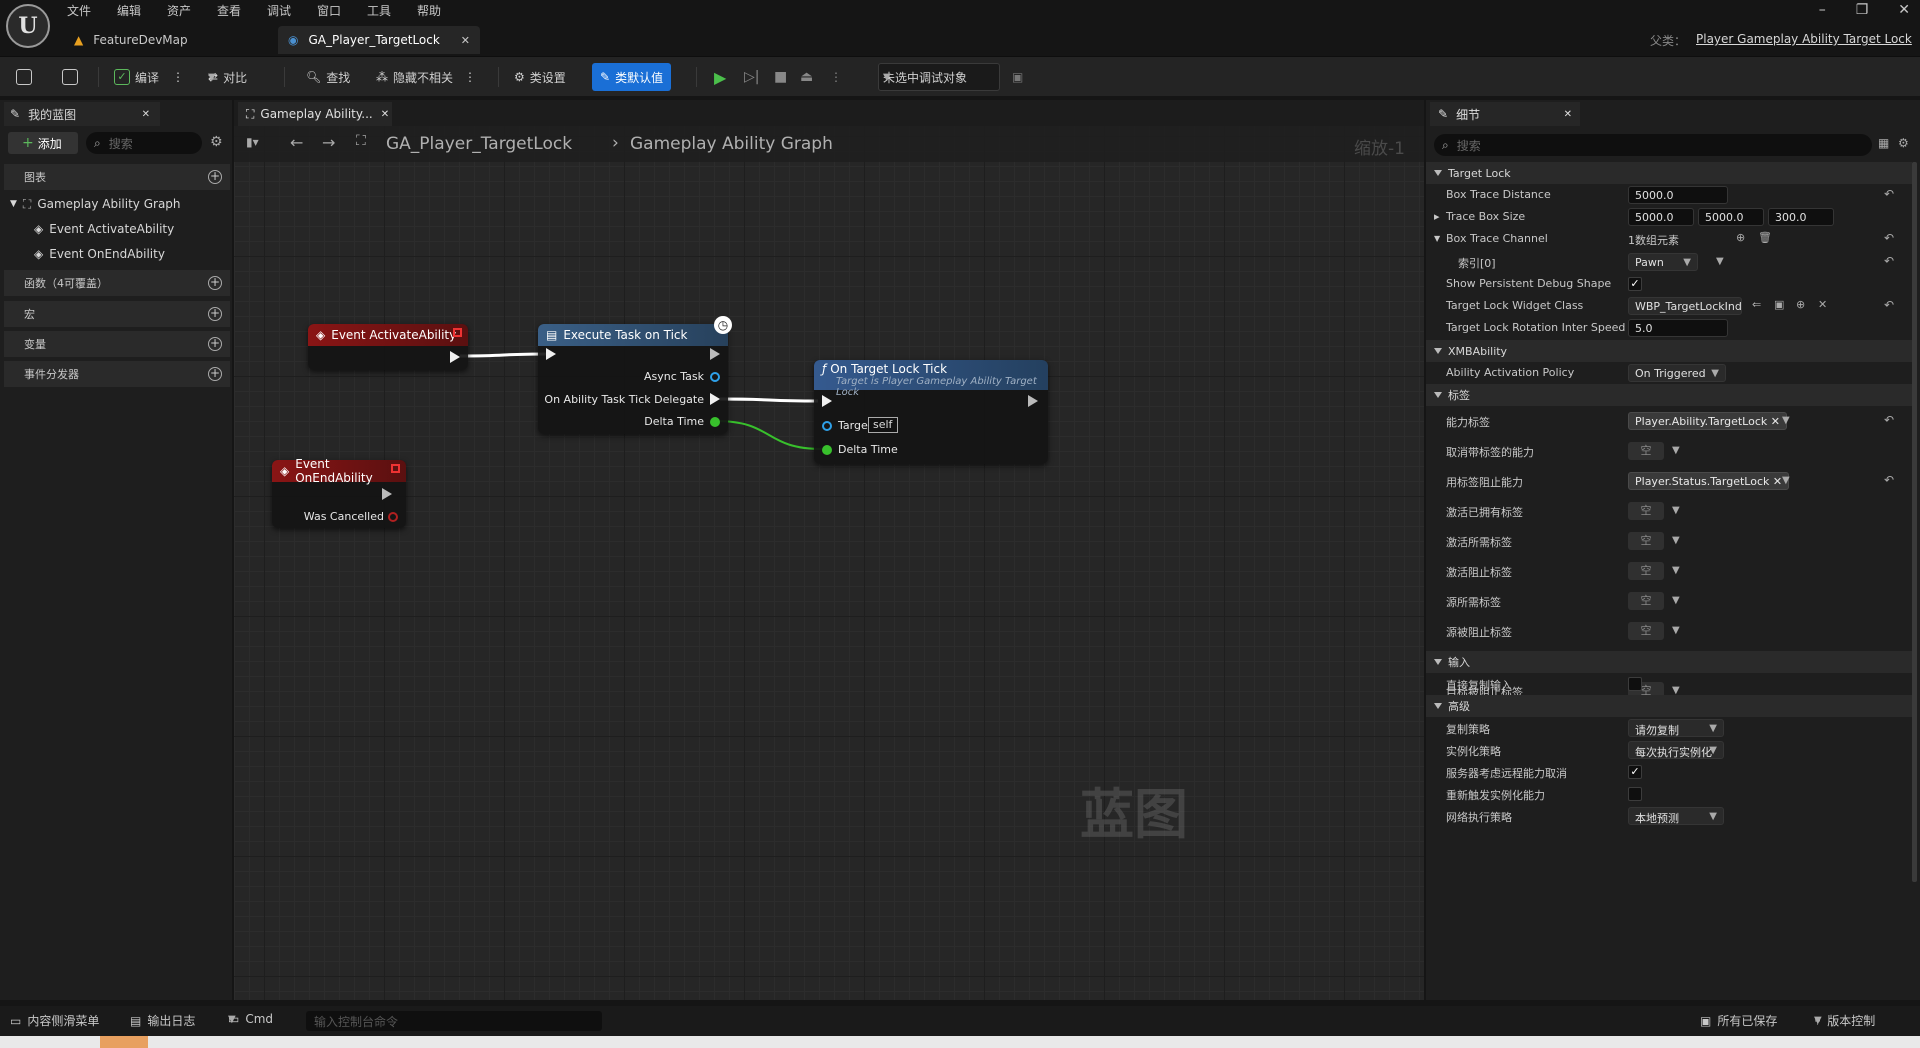 The width and height of the screenshot is (1920, 1048). Describe the element at coordinates (329, 12) in the screenshot. I see `menu-window: 窗口` at that location.